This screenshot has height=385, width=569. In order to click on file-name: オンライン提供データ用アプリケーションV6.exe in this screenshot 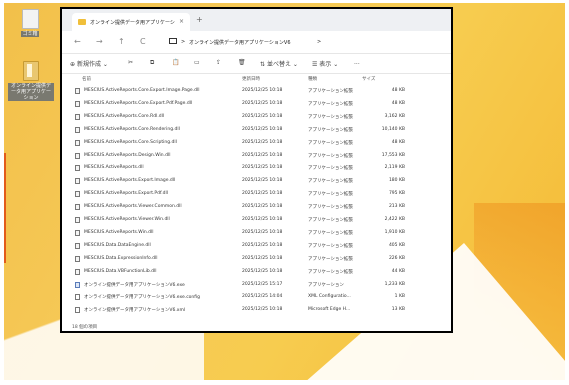, I will do `click(134, 285)`.